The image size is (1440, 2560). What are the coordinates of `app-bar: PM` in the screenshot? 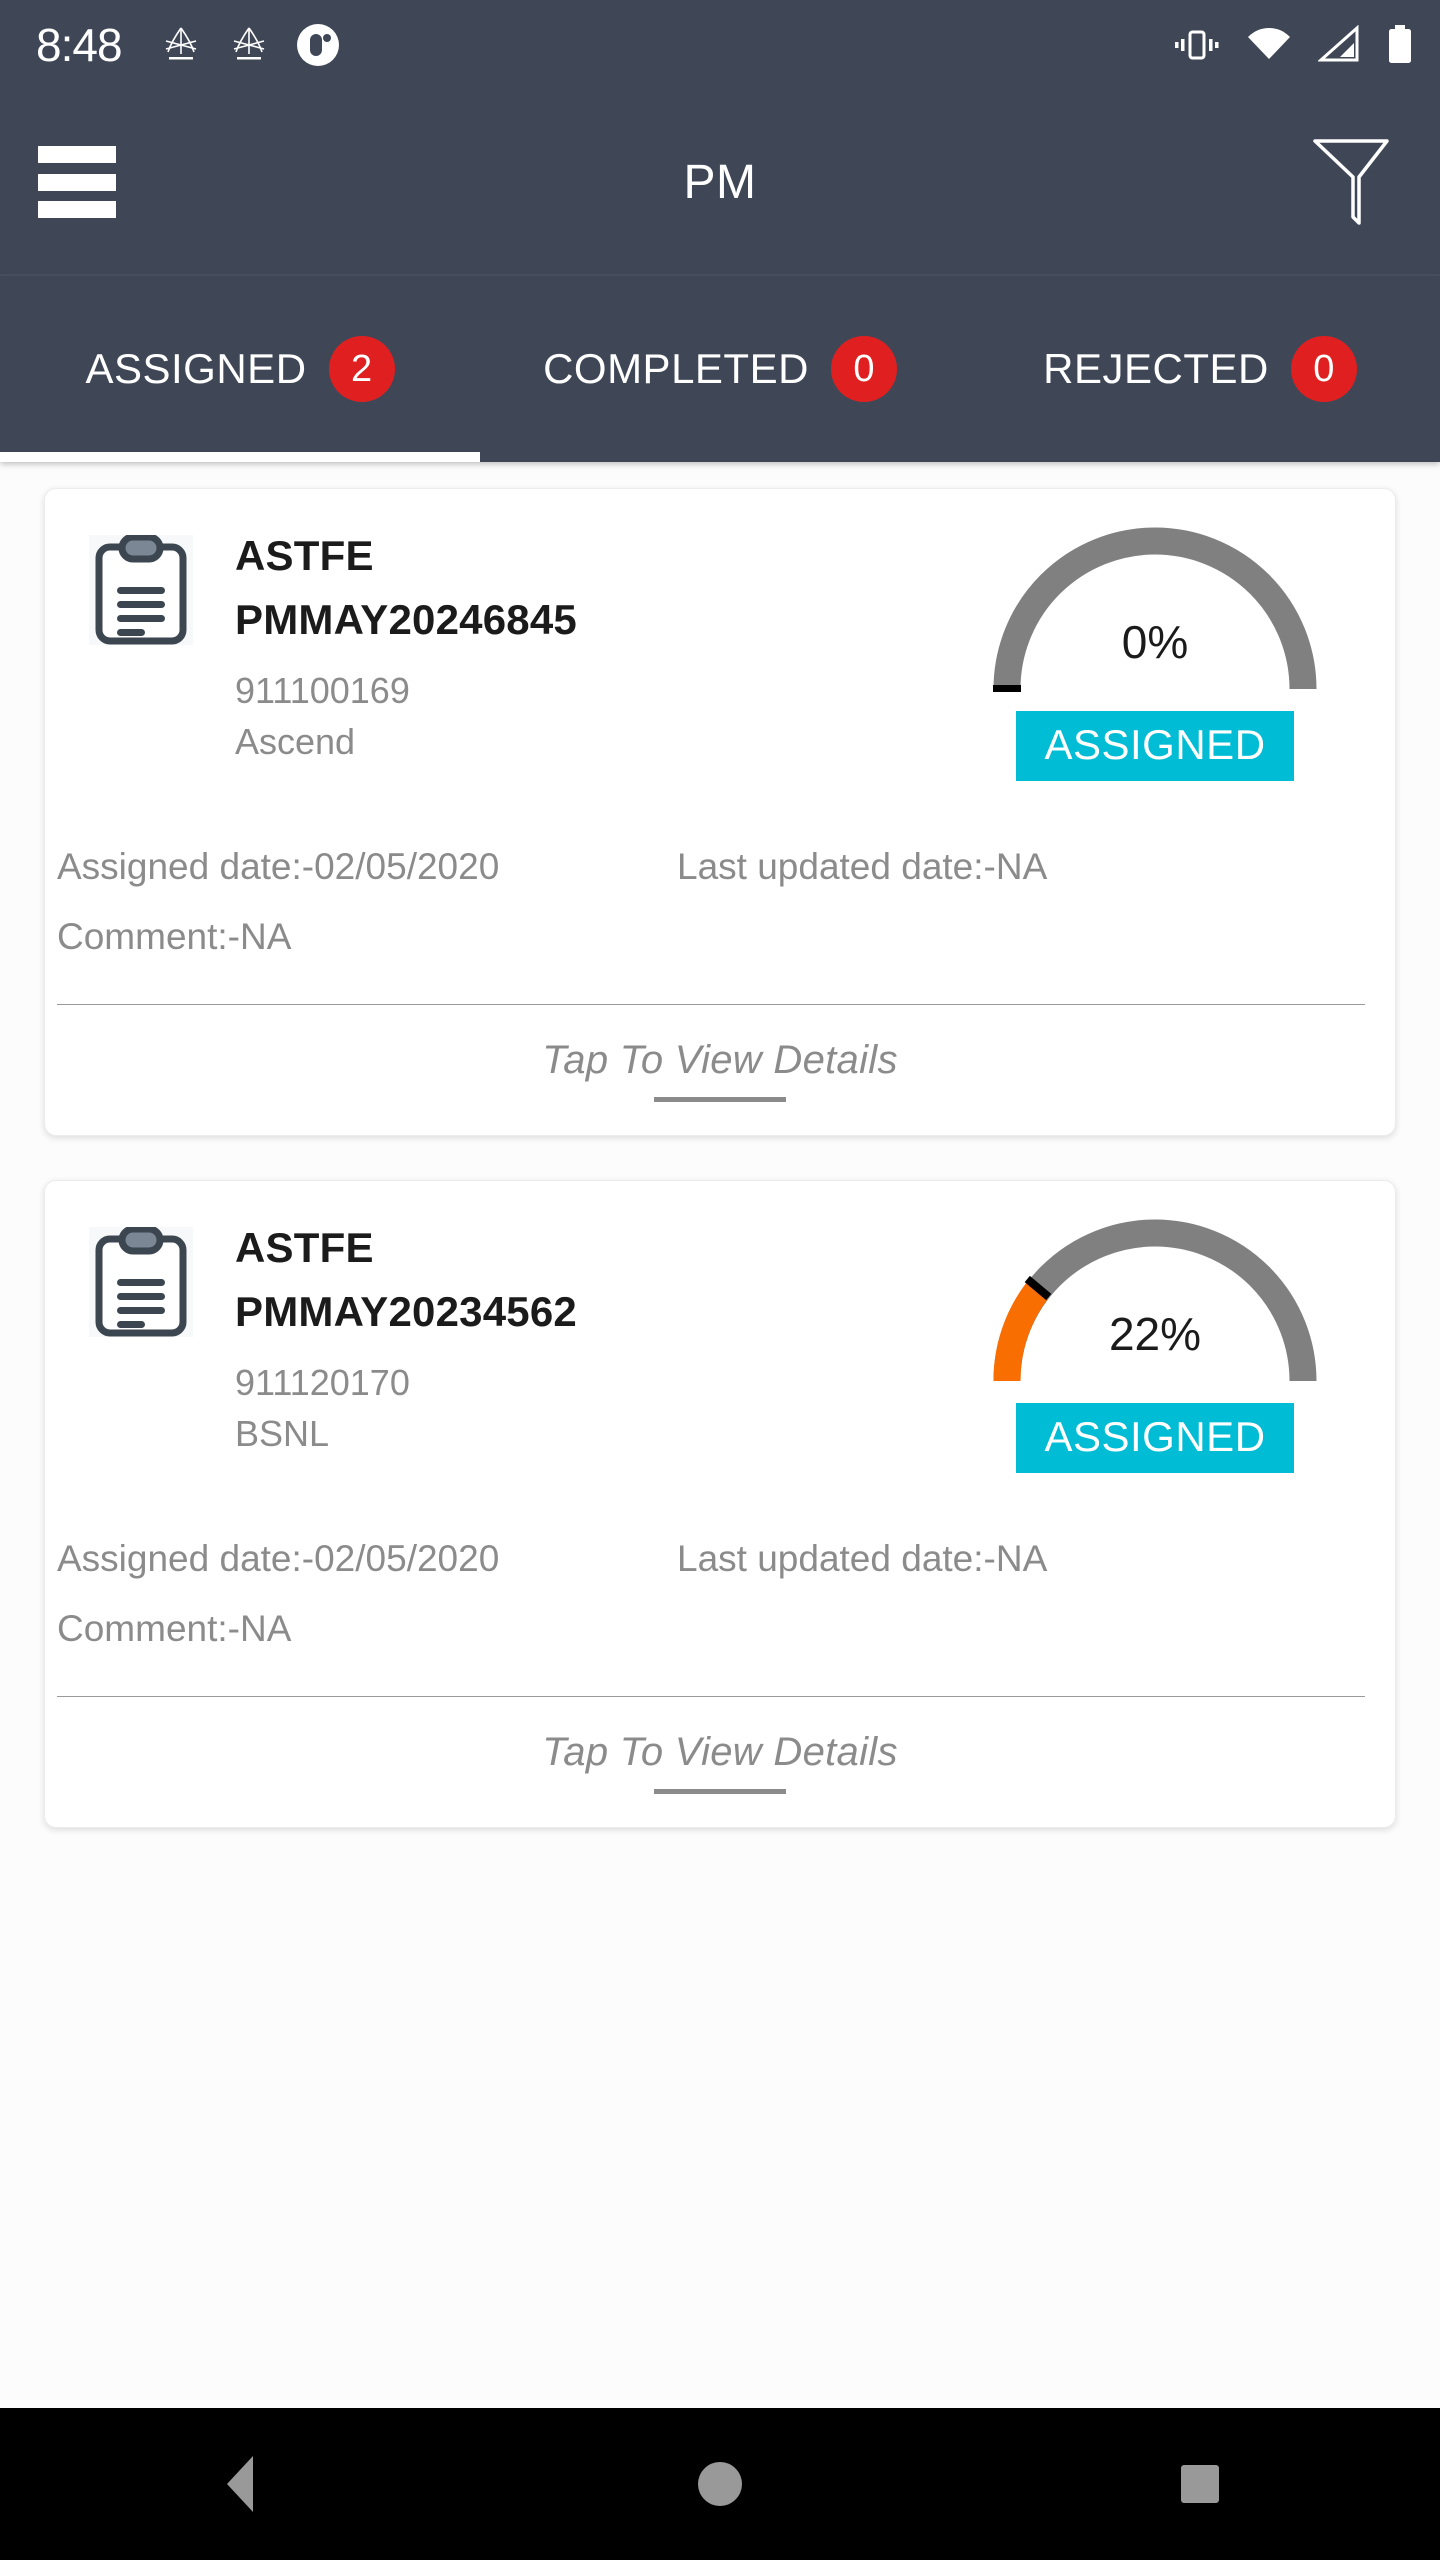 It's located at (720, 183).